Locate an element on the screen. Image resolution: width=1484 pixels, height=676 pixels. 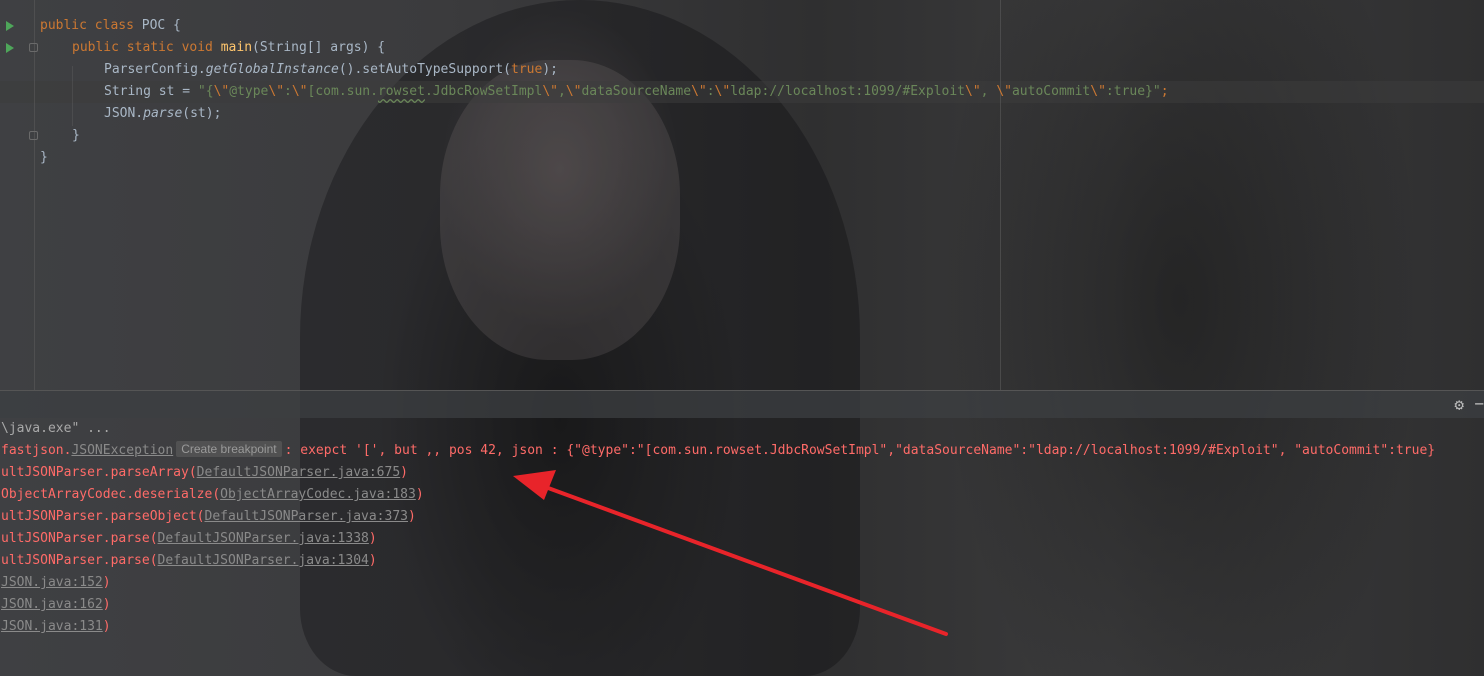
code-token: ParserConfig. is located at coordinates (155, 69).